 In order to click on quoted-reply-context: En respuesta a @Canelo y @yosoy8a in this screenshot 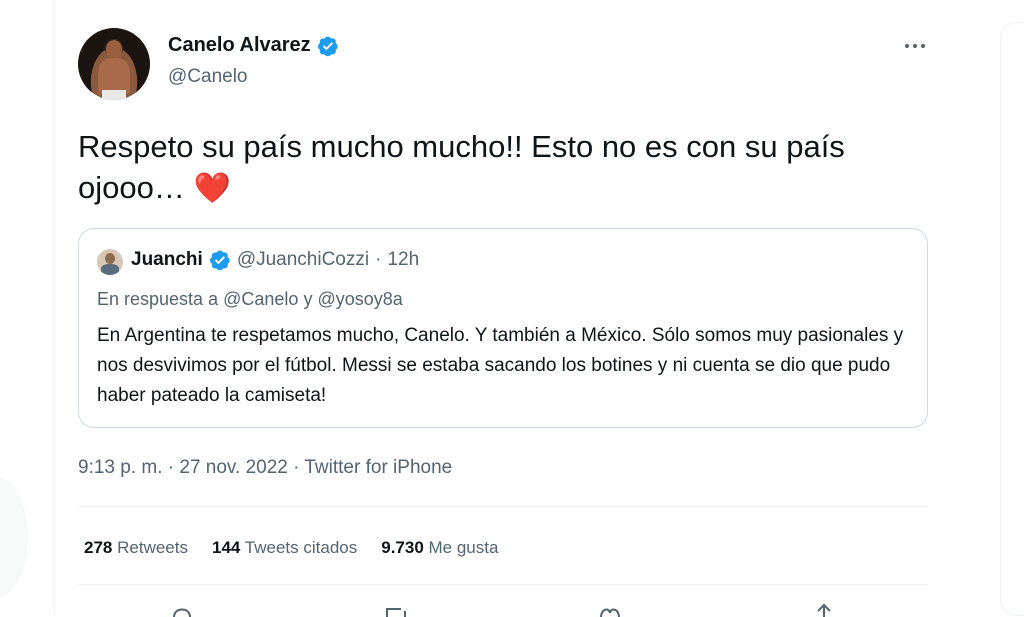, I will do `click(250, 299)`.